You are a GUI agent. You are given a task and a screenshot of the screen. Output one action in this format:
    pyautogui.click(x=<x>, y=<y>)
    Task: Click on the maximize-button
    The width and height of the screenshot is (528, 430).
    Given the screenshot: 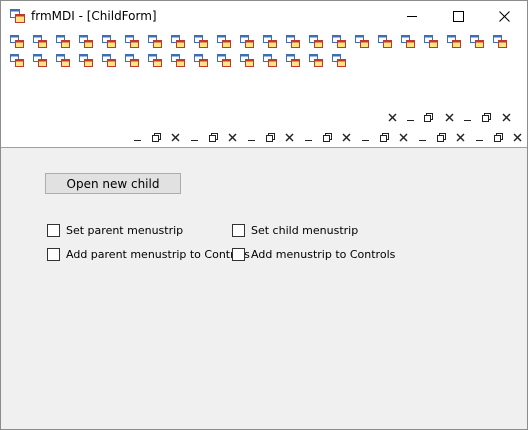 What is the action you would take?
    pyautogui.click(x=458, y=16)
    